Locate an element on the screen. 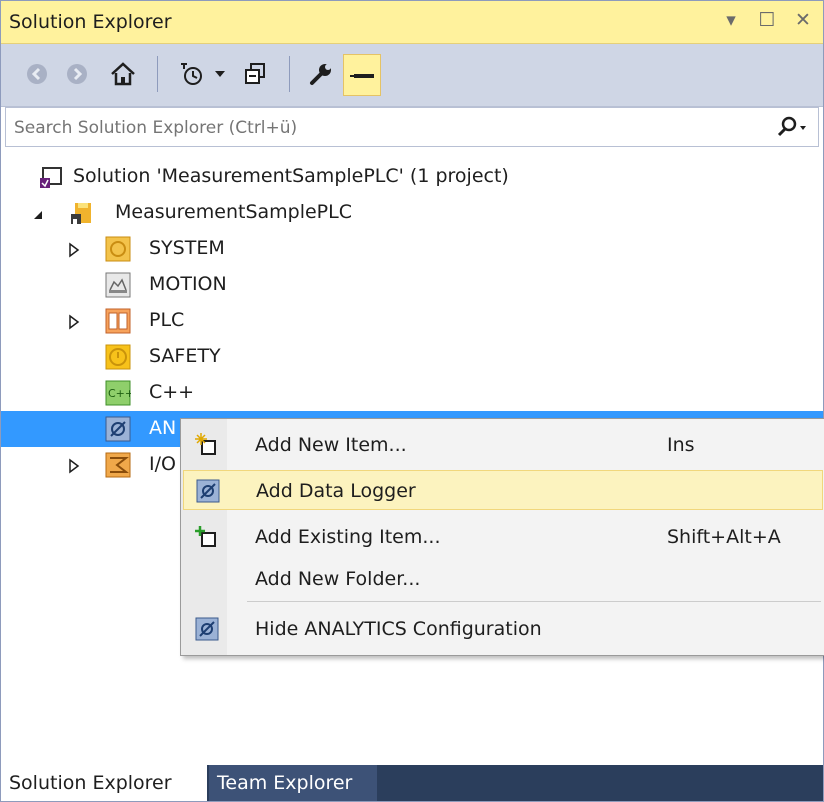 Image resolution: width=824 pixels, height=802 pixels. data-logger-icon is located at coordinates (208, 491).